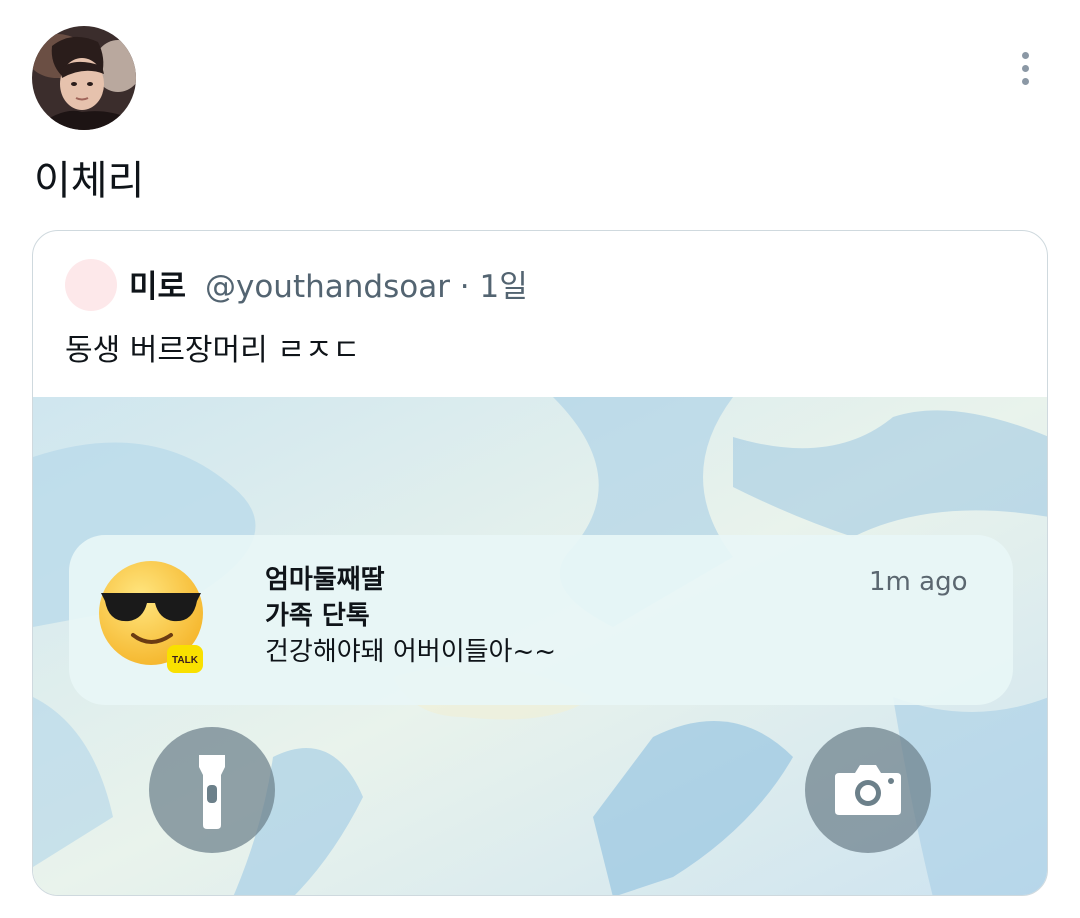 The width and height of the screenshot is (1080, 918). What do you see at coordinates (91, 285) in the screenshot?
I see `quoted-author-avatar` at bounding box center [91, 285].